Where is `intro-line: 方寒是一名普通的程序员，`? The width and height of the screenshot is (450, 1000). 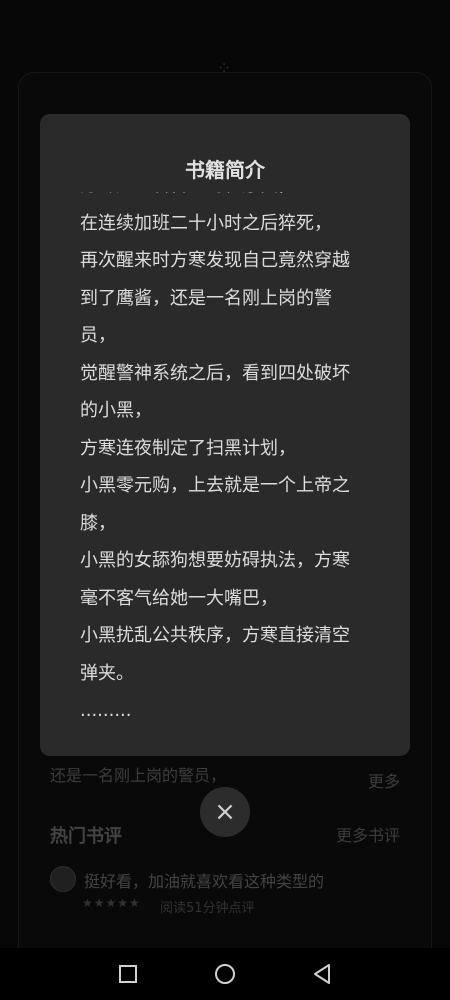
intro-line: 方寒是一名普通的程序员， is located at coordinates (230, 198).